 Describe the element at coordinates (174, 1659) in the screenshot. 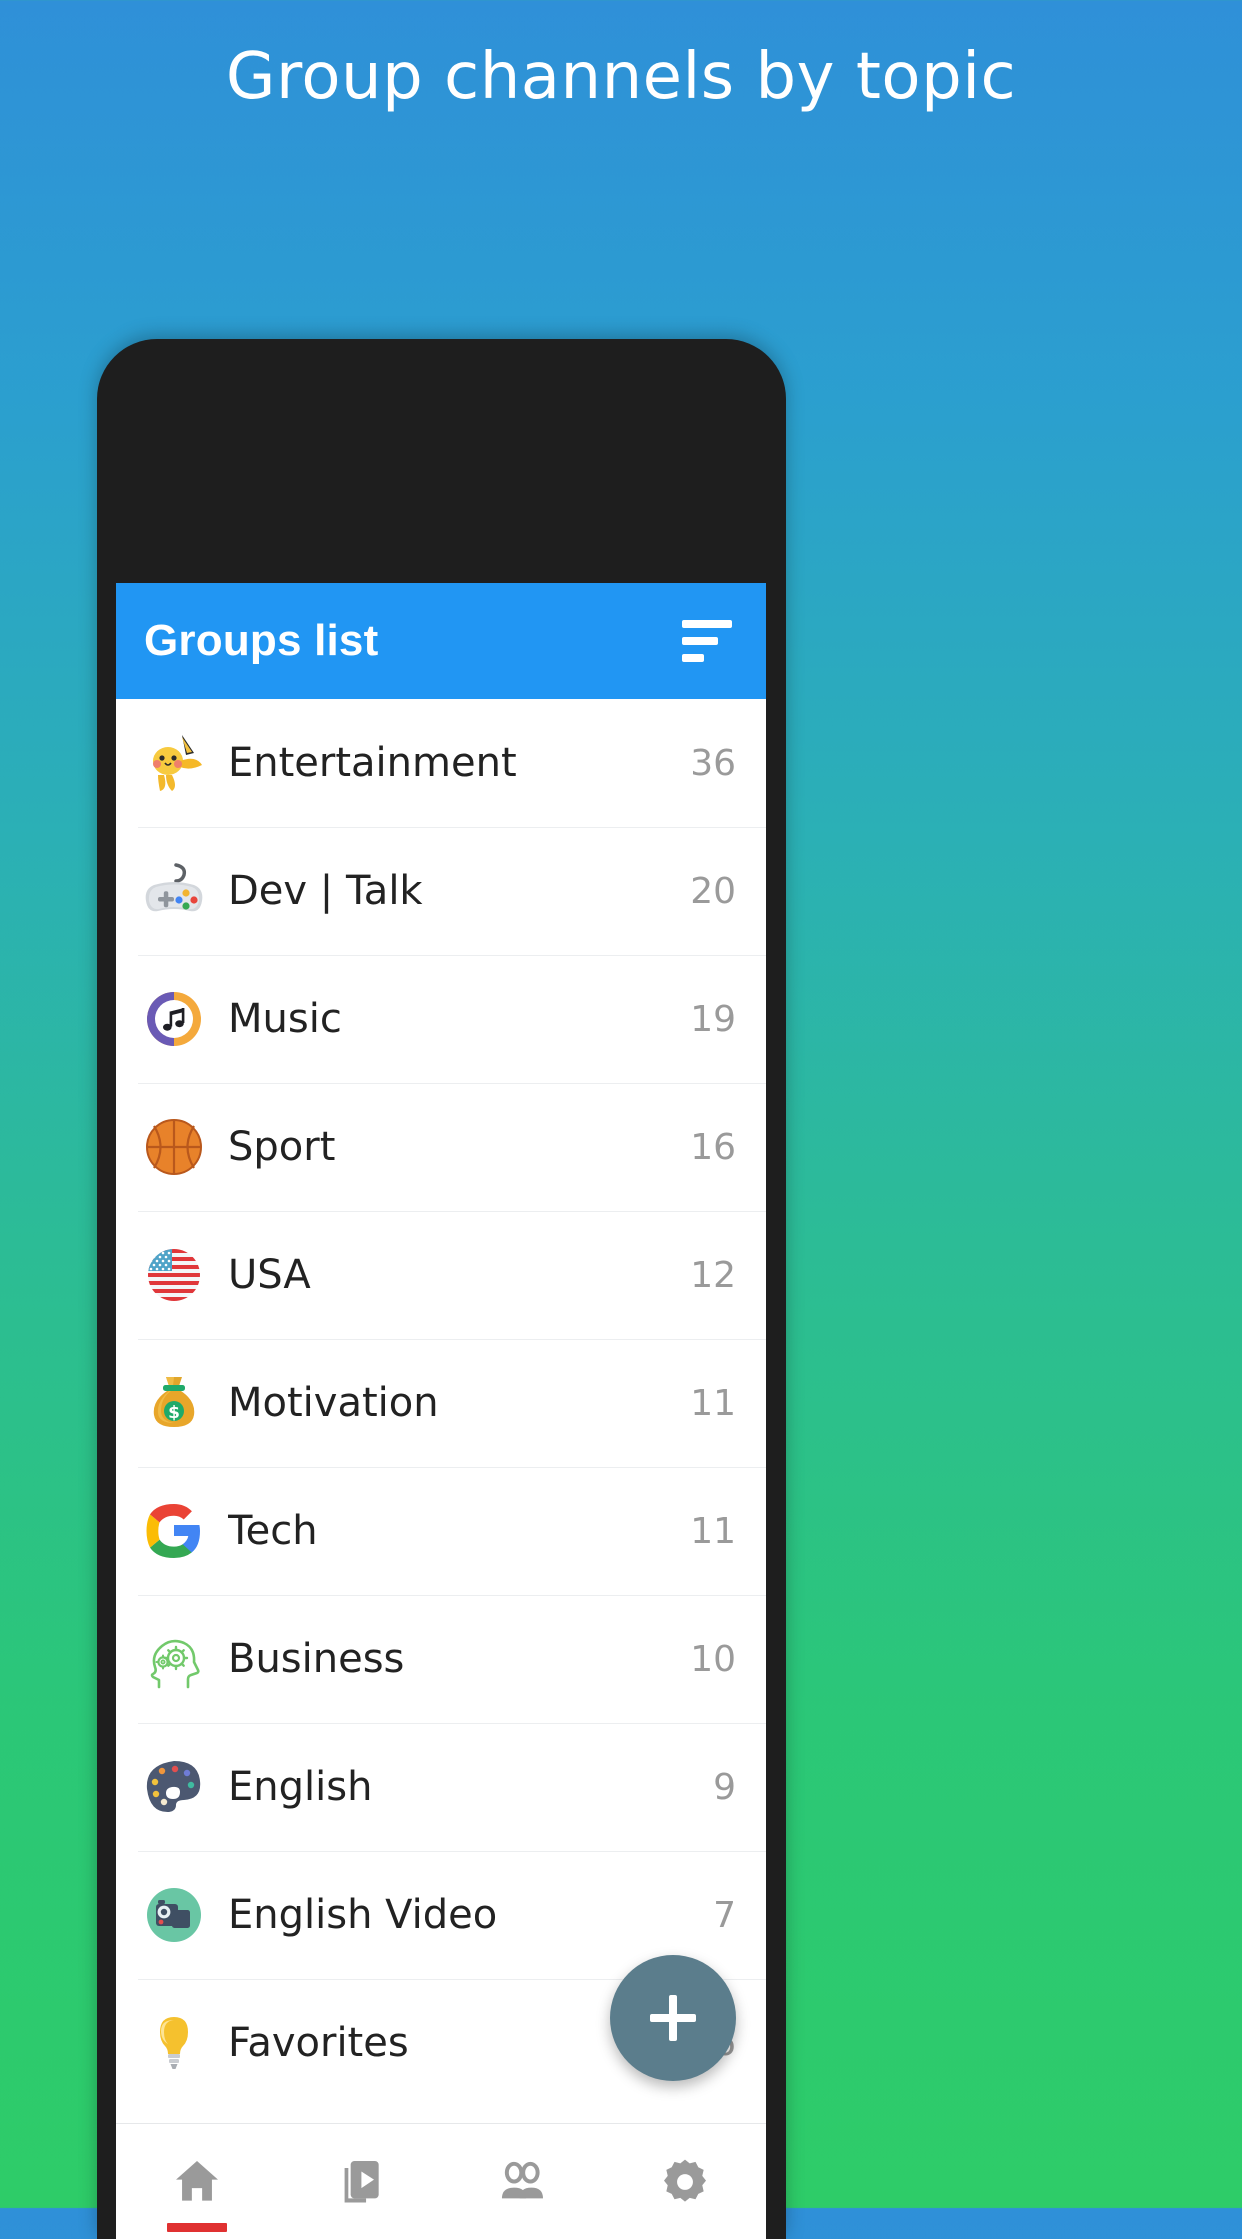

I see `head-gears-icon` at that location.